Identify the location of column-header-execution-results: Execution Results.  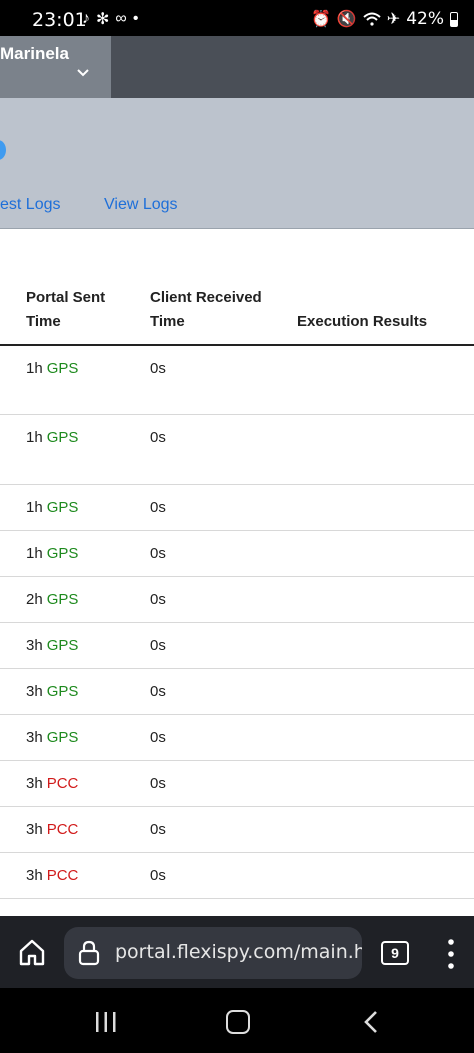
(362, 321).